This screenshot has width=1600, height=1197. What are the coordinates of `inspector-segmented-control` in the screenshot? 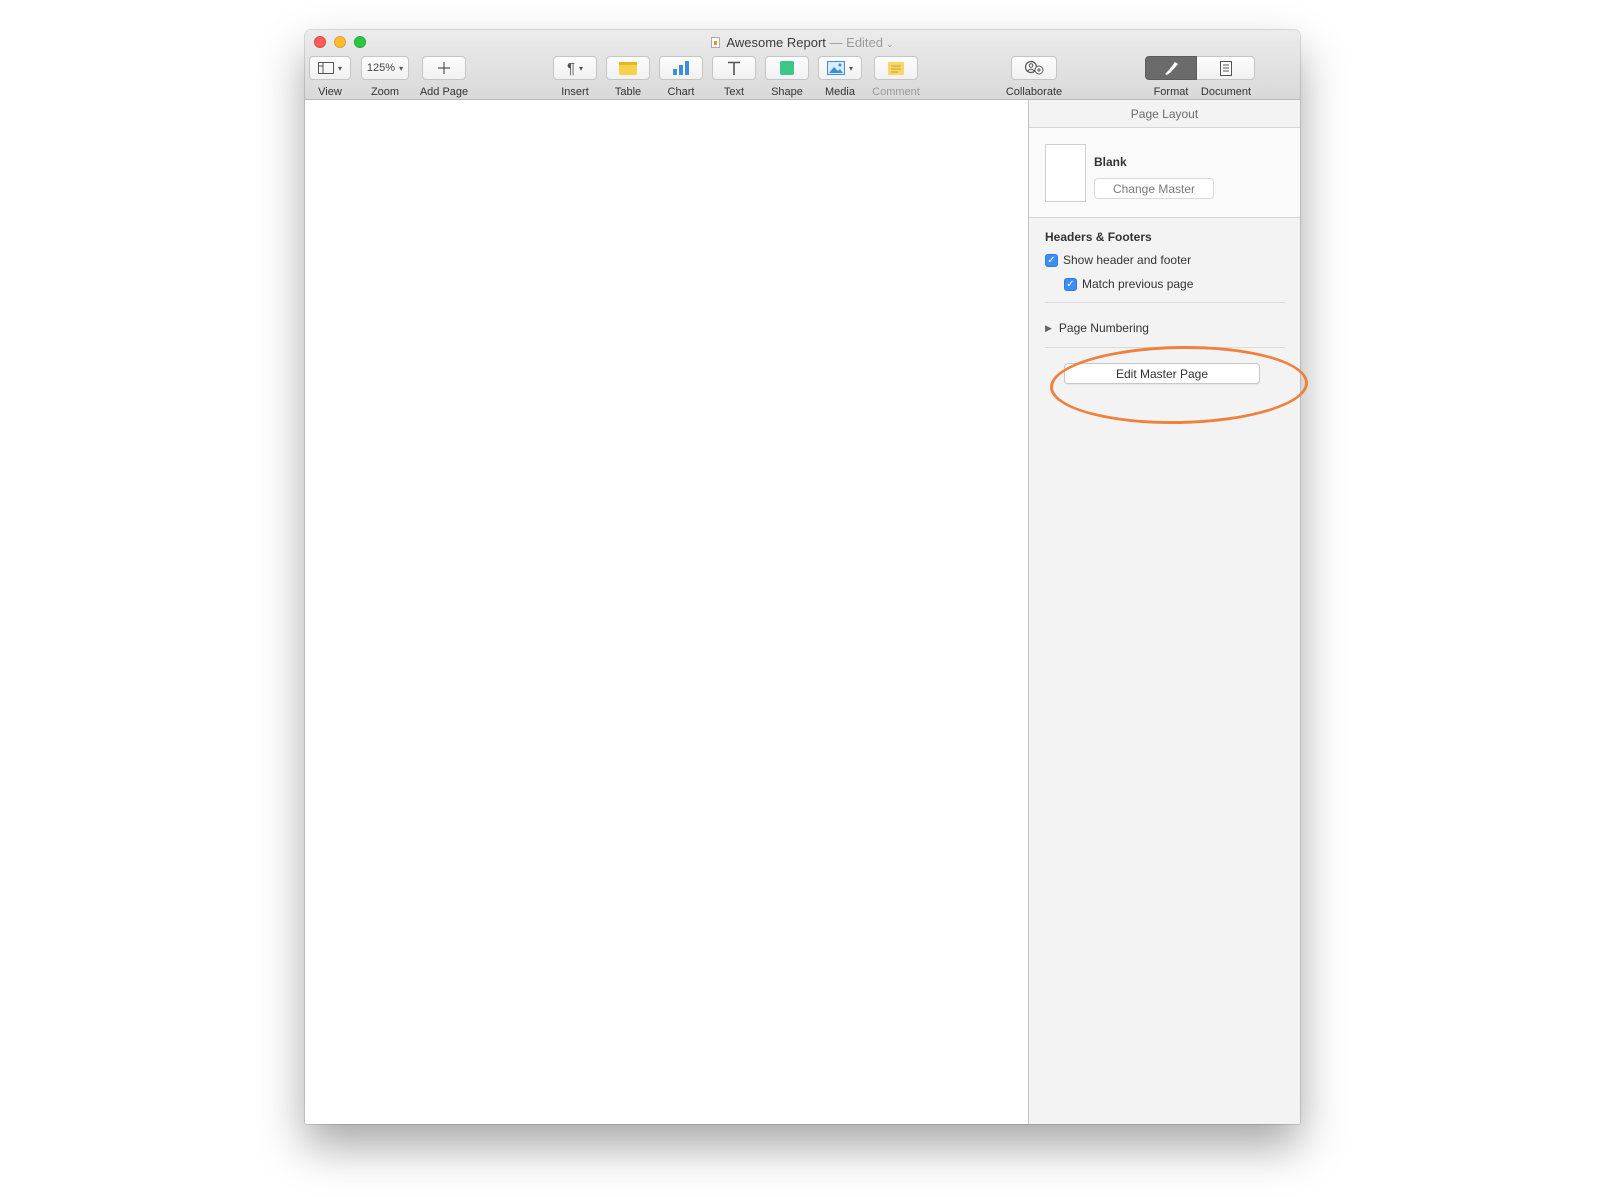 It's located at (1200, 68).